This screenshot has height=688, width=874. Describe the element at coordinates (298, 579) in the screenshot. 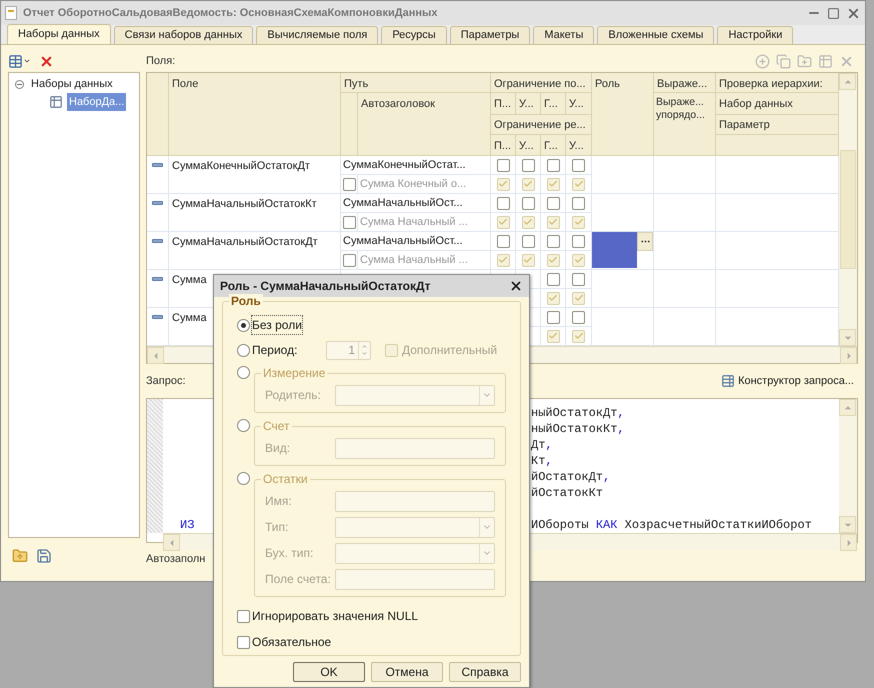

I see `field-label: Поле счета:` at that location.